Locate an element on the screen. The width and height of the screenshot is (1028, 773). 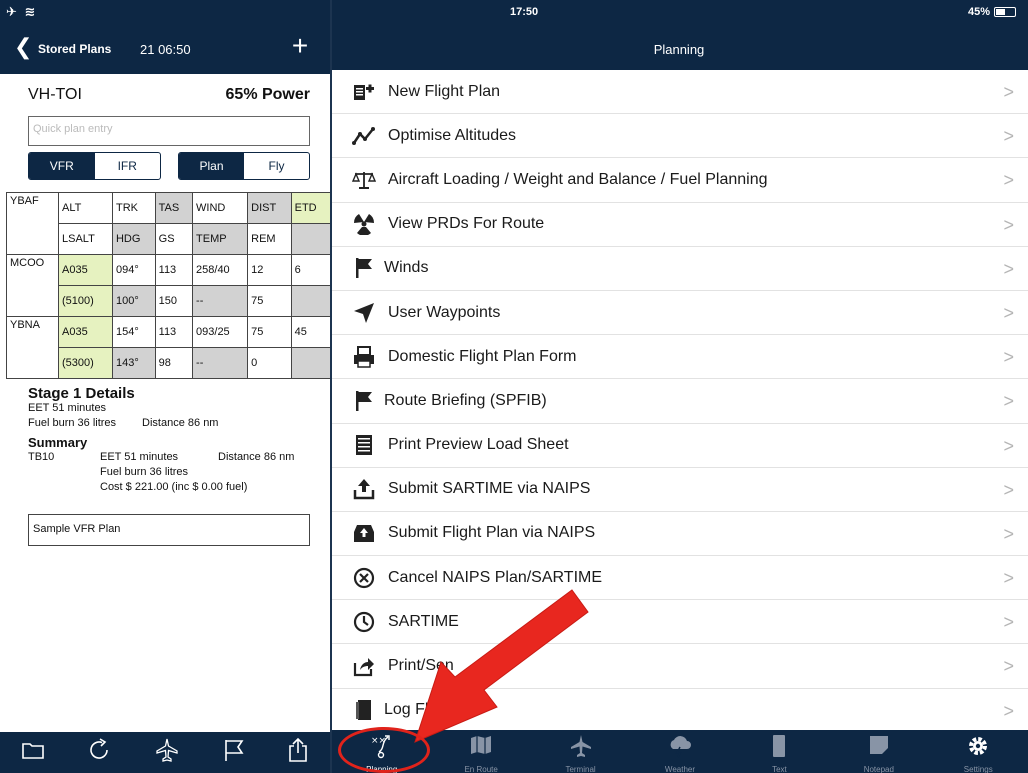
table-cell: 150 is located at coordinates (174, 301).